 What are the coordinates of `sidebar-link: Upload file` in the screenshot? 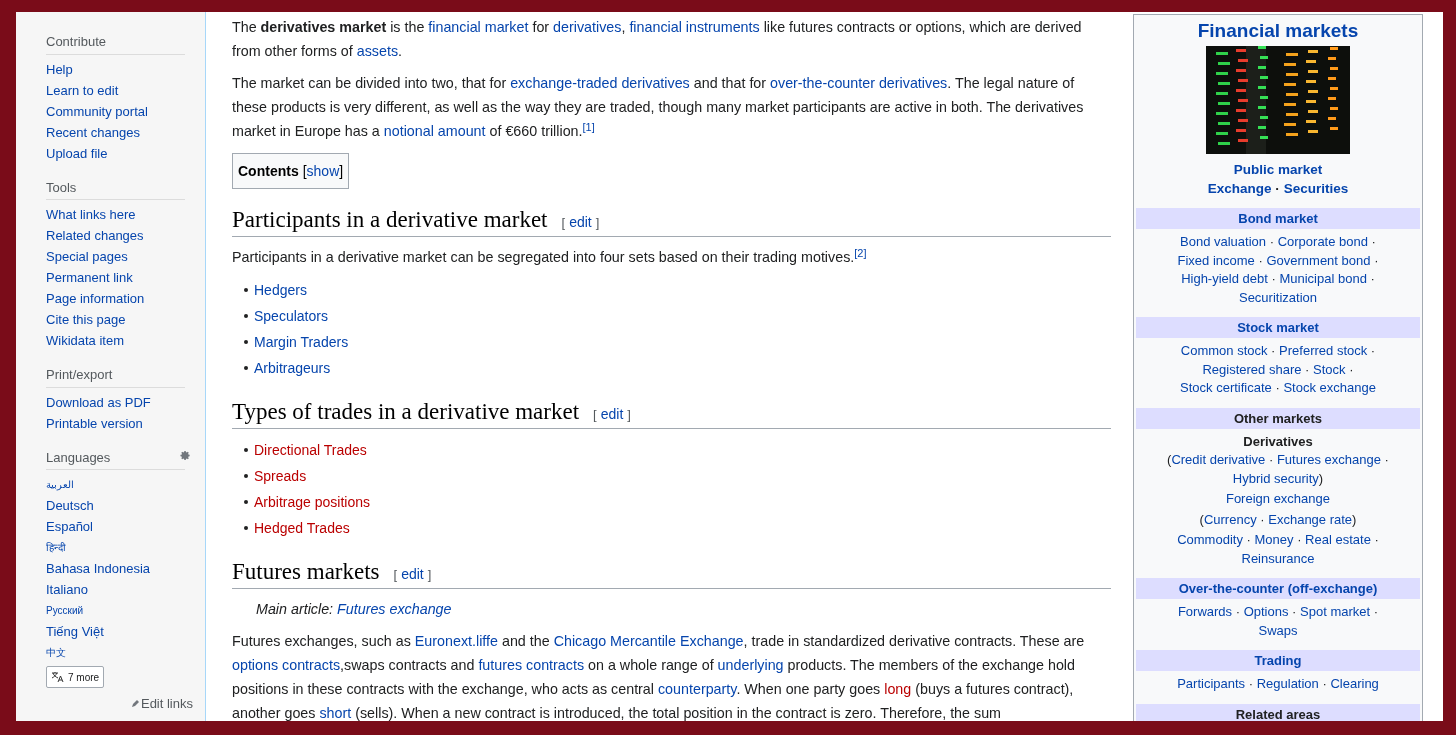 It's located at (77, 153).